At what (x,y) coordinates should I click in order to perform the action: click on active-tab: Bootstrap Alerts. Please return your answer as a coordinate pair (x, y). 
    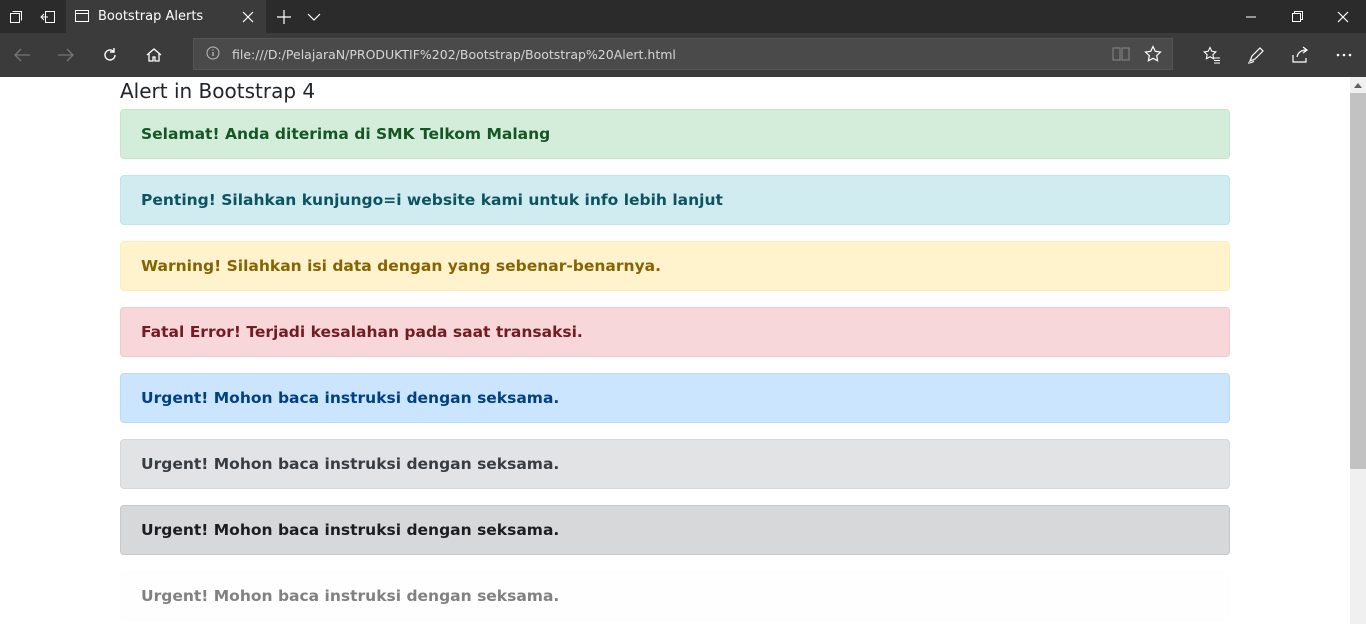
    Looking at the image, I should click on (166, 16).